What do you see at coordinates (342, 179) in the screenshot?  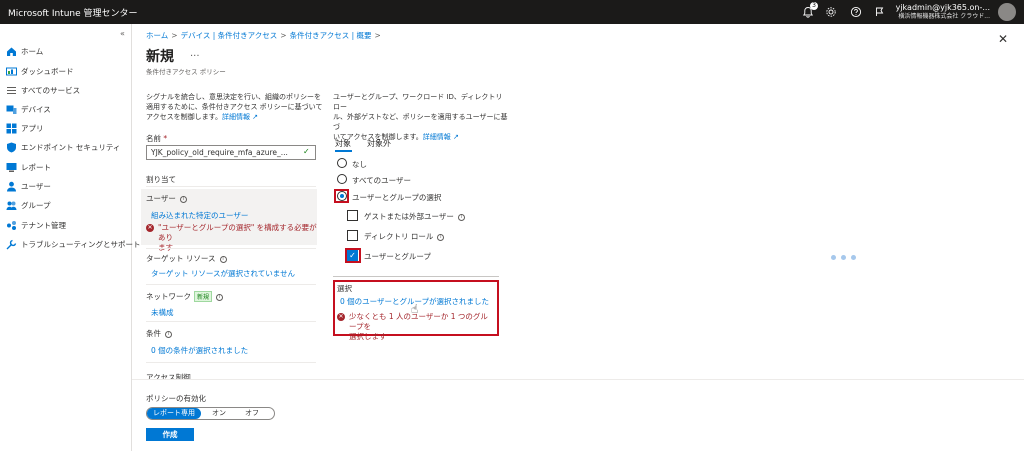 I see `radio-all-users` at bounding box center [342, 179].